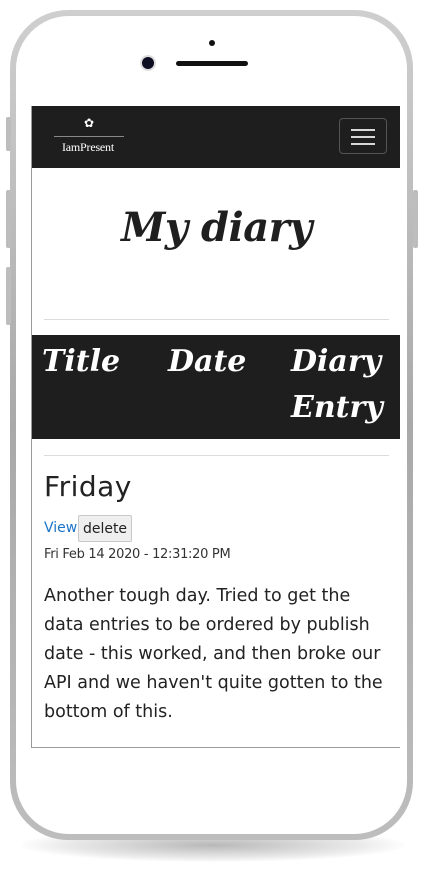 The image size is (425, 877). Describe the element at coordinates (337, 384) in the screenshot. I see `column-header-diary-entry: Diary Entry` at that location.